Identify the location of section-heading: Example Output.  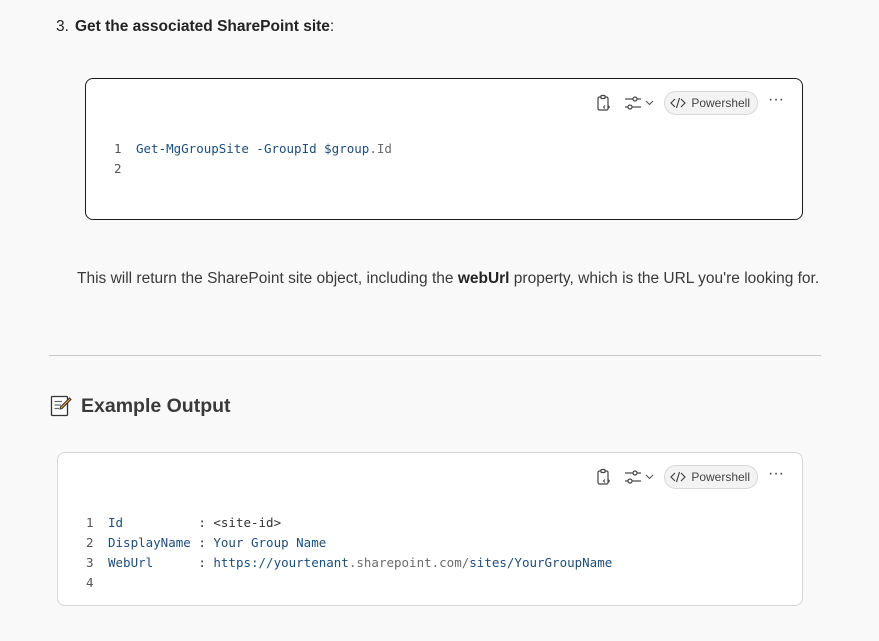
(140, 406).